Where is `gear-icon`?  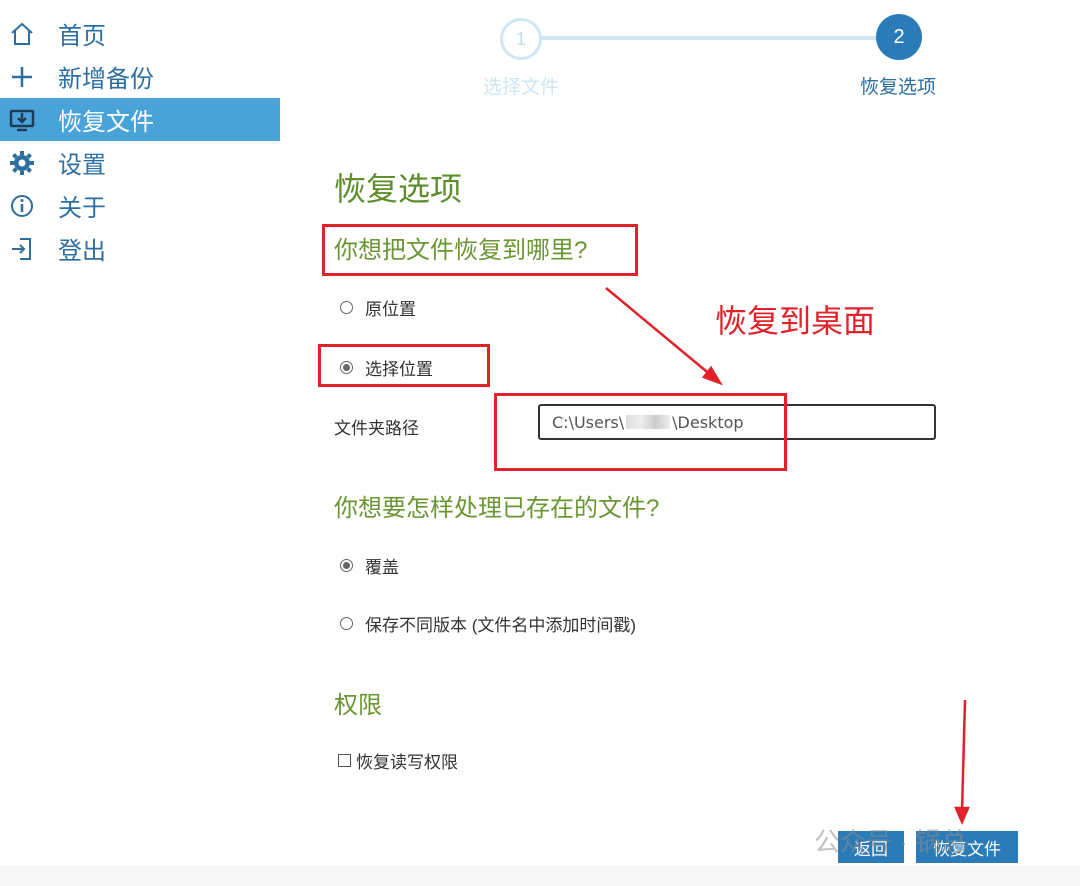 gear-icon is located at coordinates (22, 162).